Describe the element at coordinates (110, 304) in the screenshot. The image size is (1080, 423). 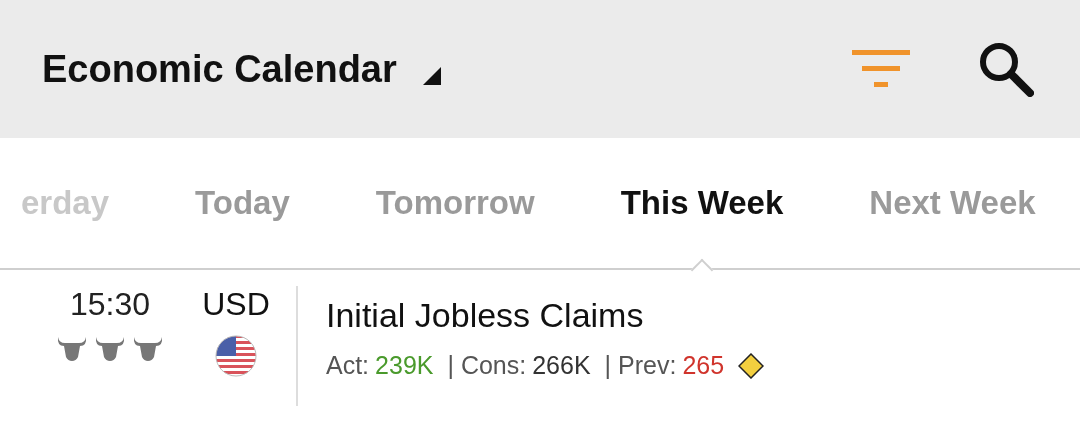
I see `event-time: 15:30` at that location.